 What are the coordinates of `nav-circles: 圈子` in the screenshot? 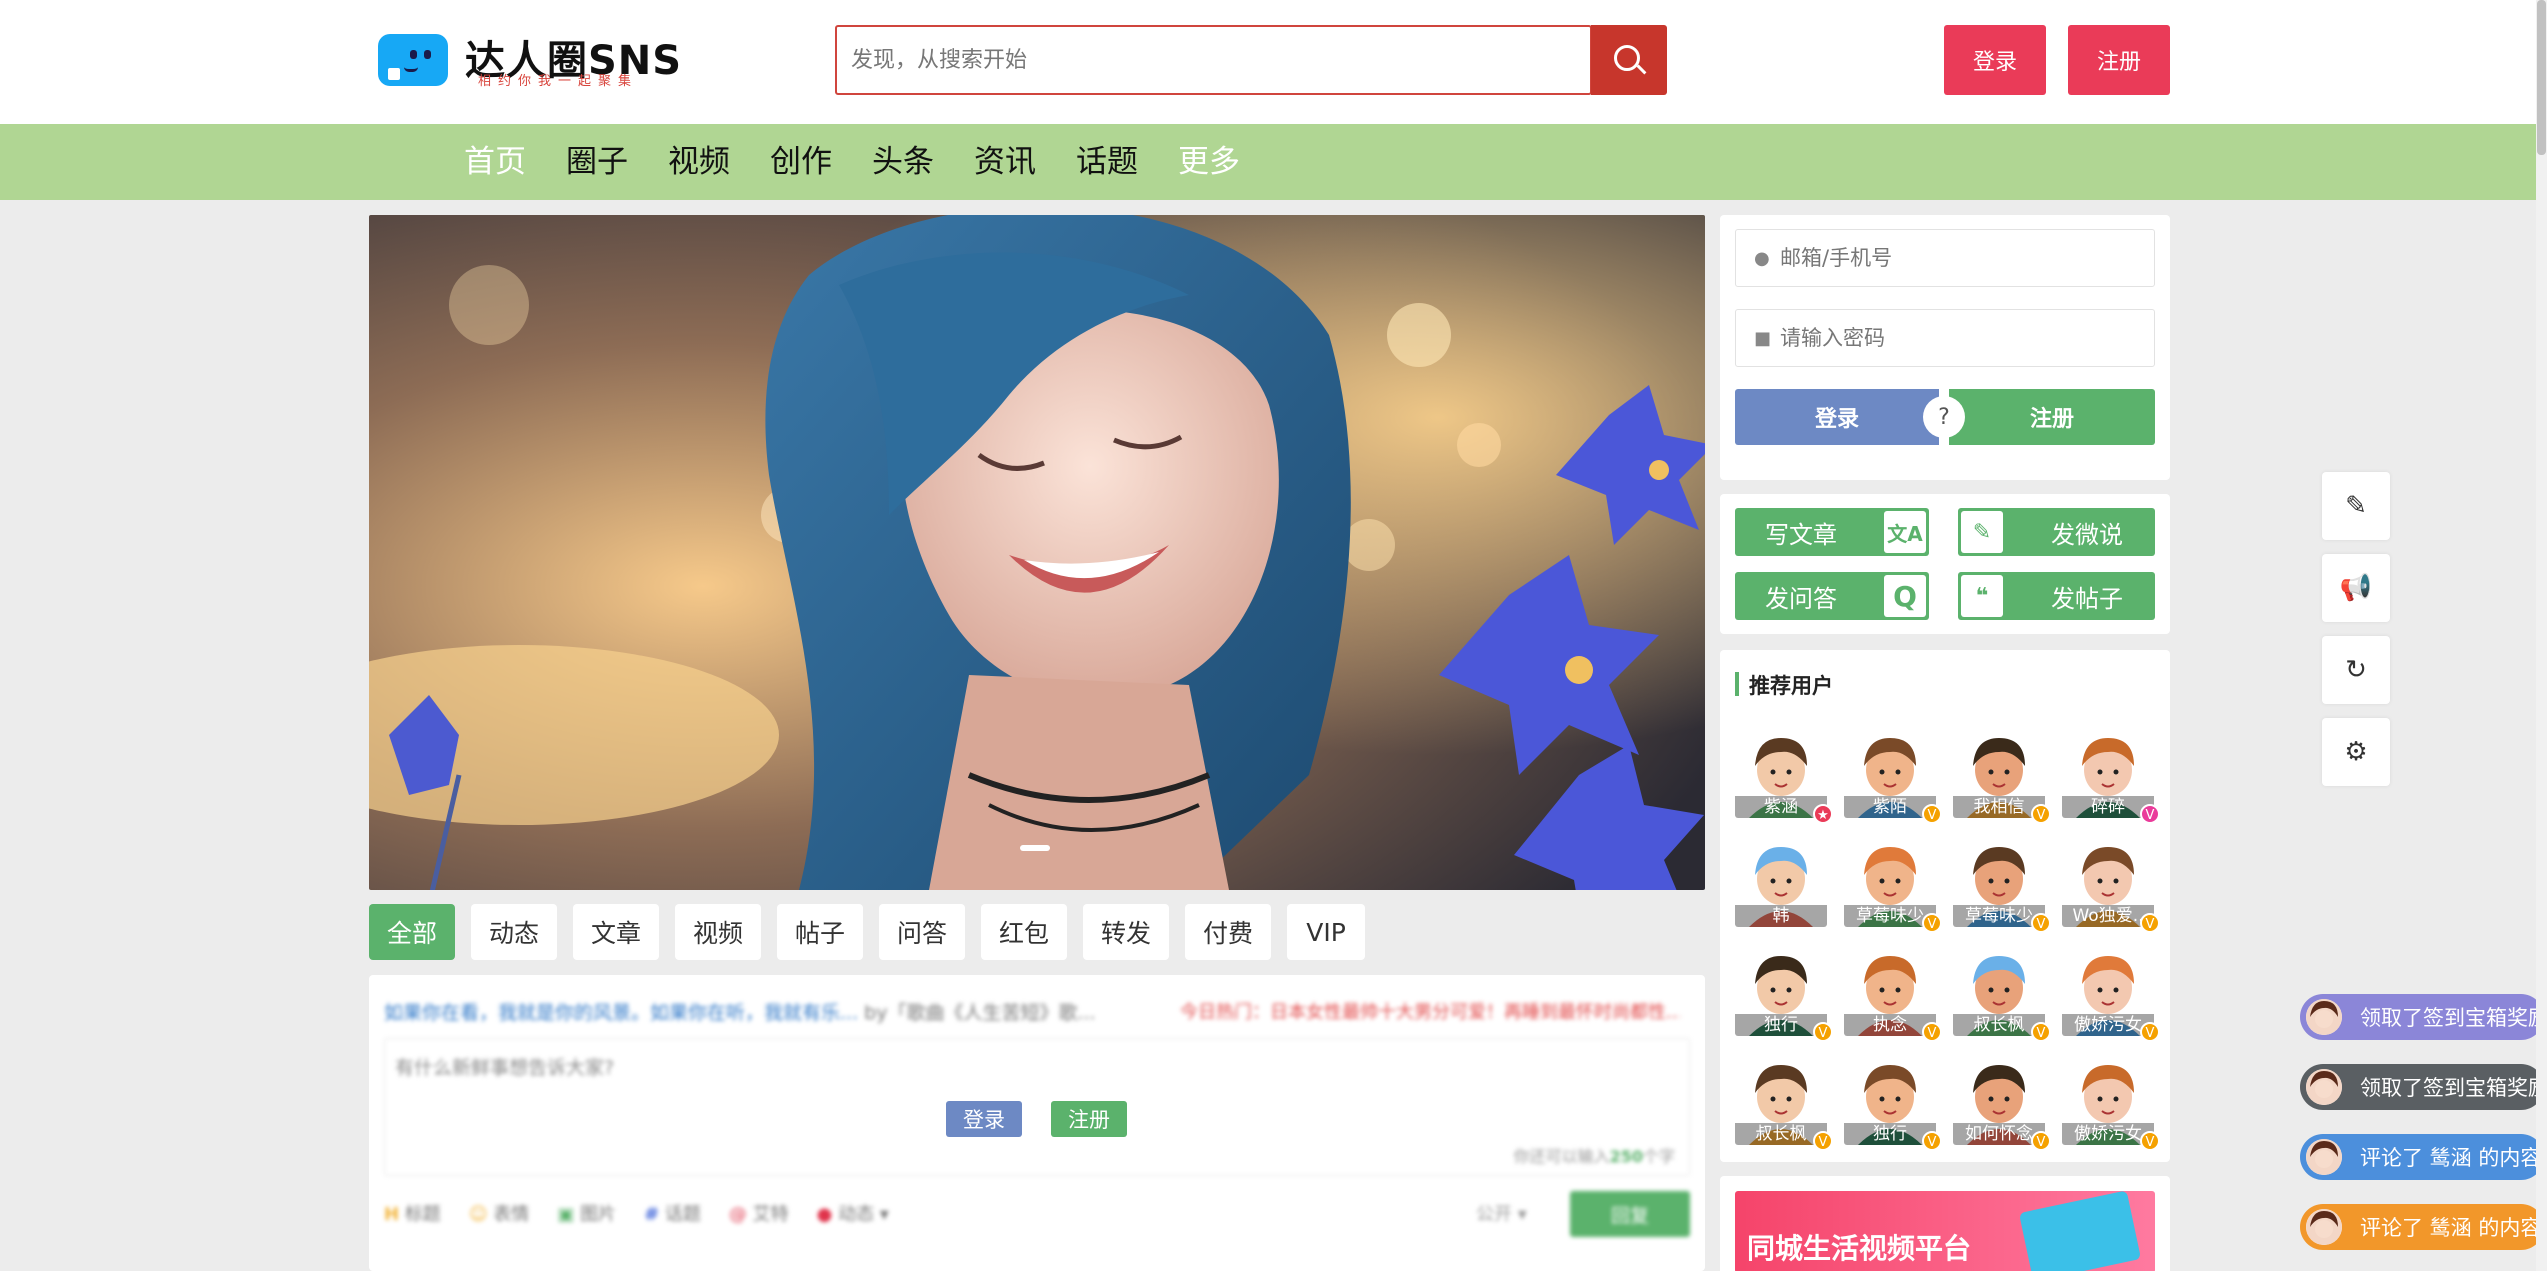 It's located at (597, 162).